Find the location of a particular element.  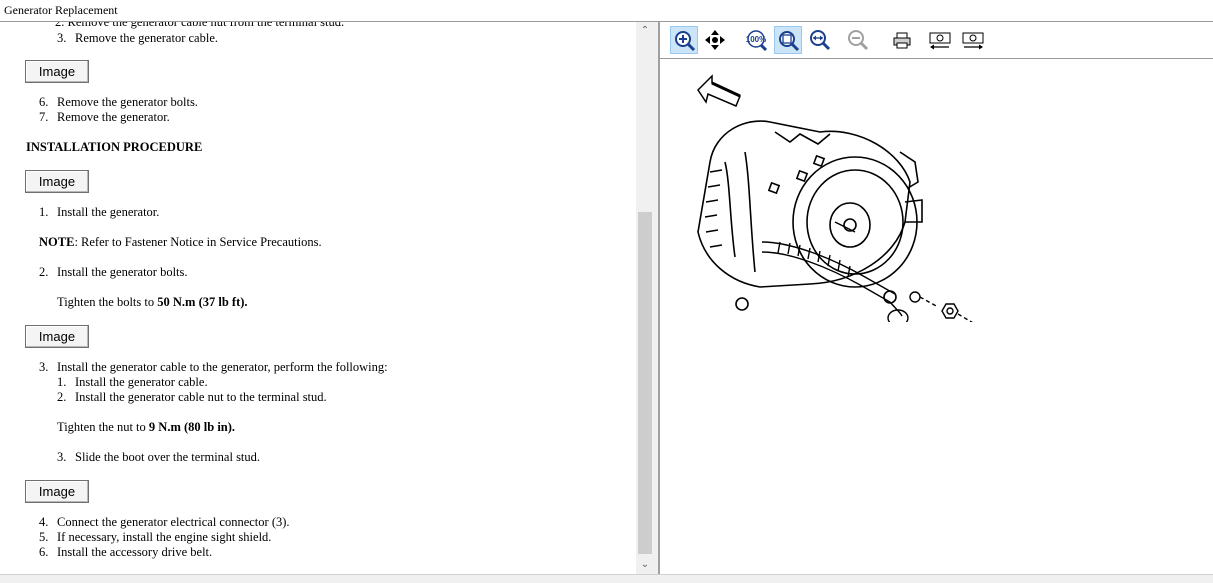

zoom-out-icon is located at coordinates (858, 40).